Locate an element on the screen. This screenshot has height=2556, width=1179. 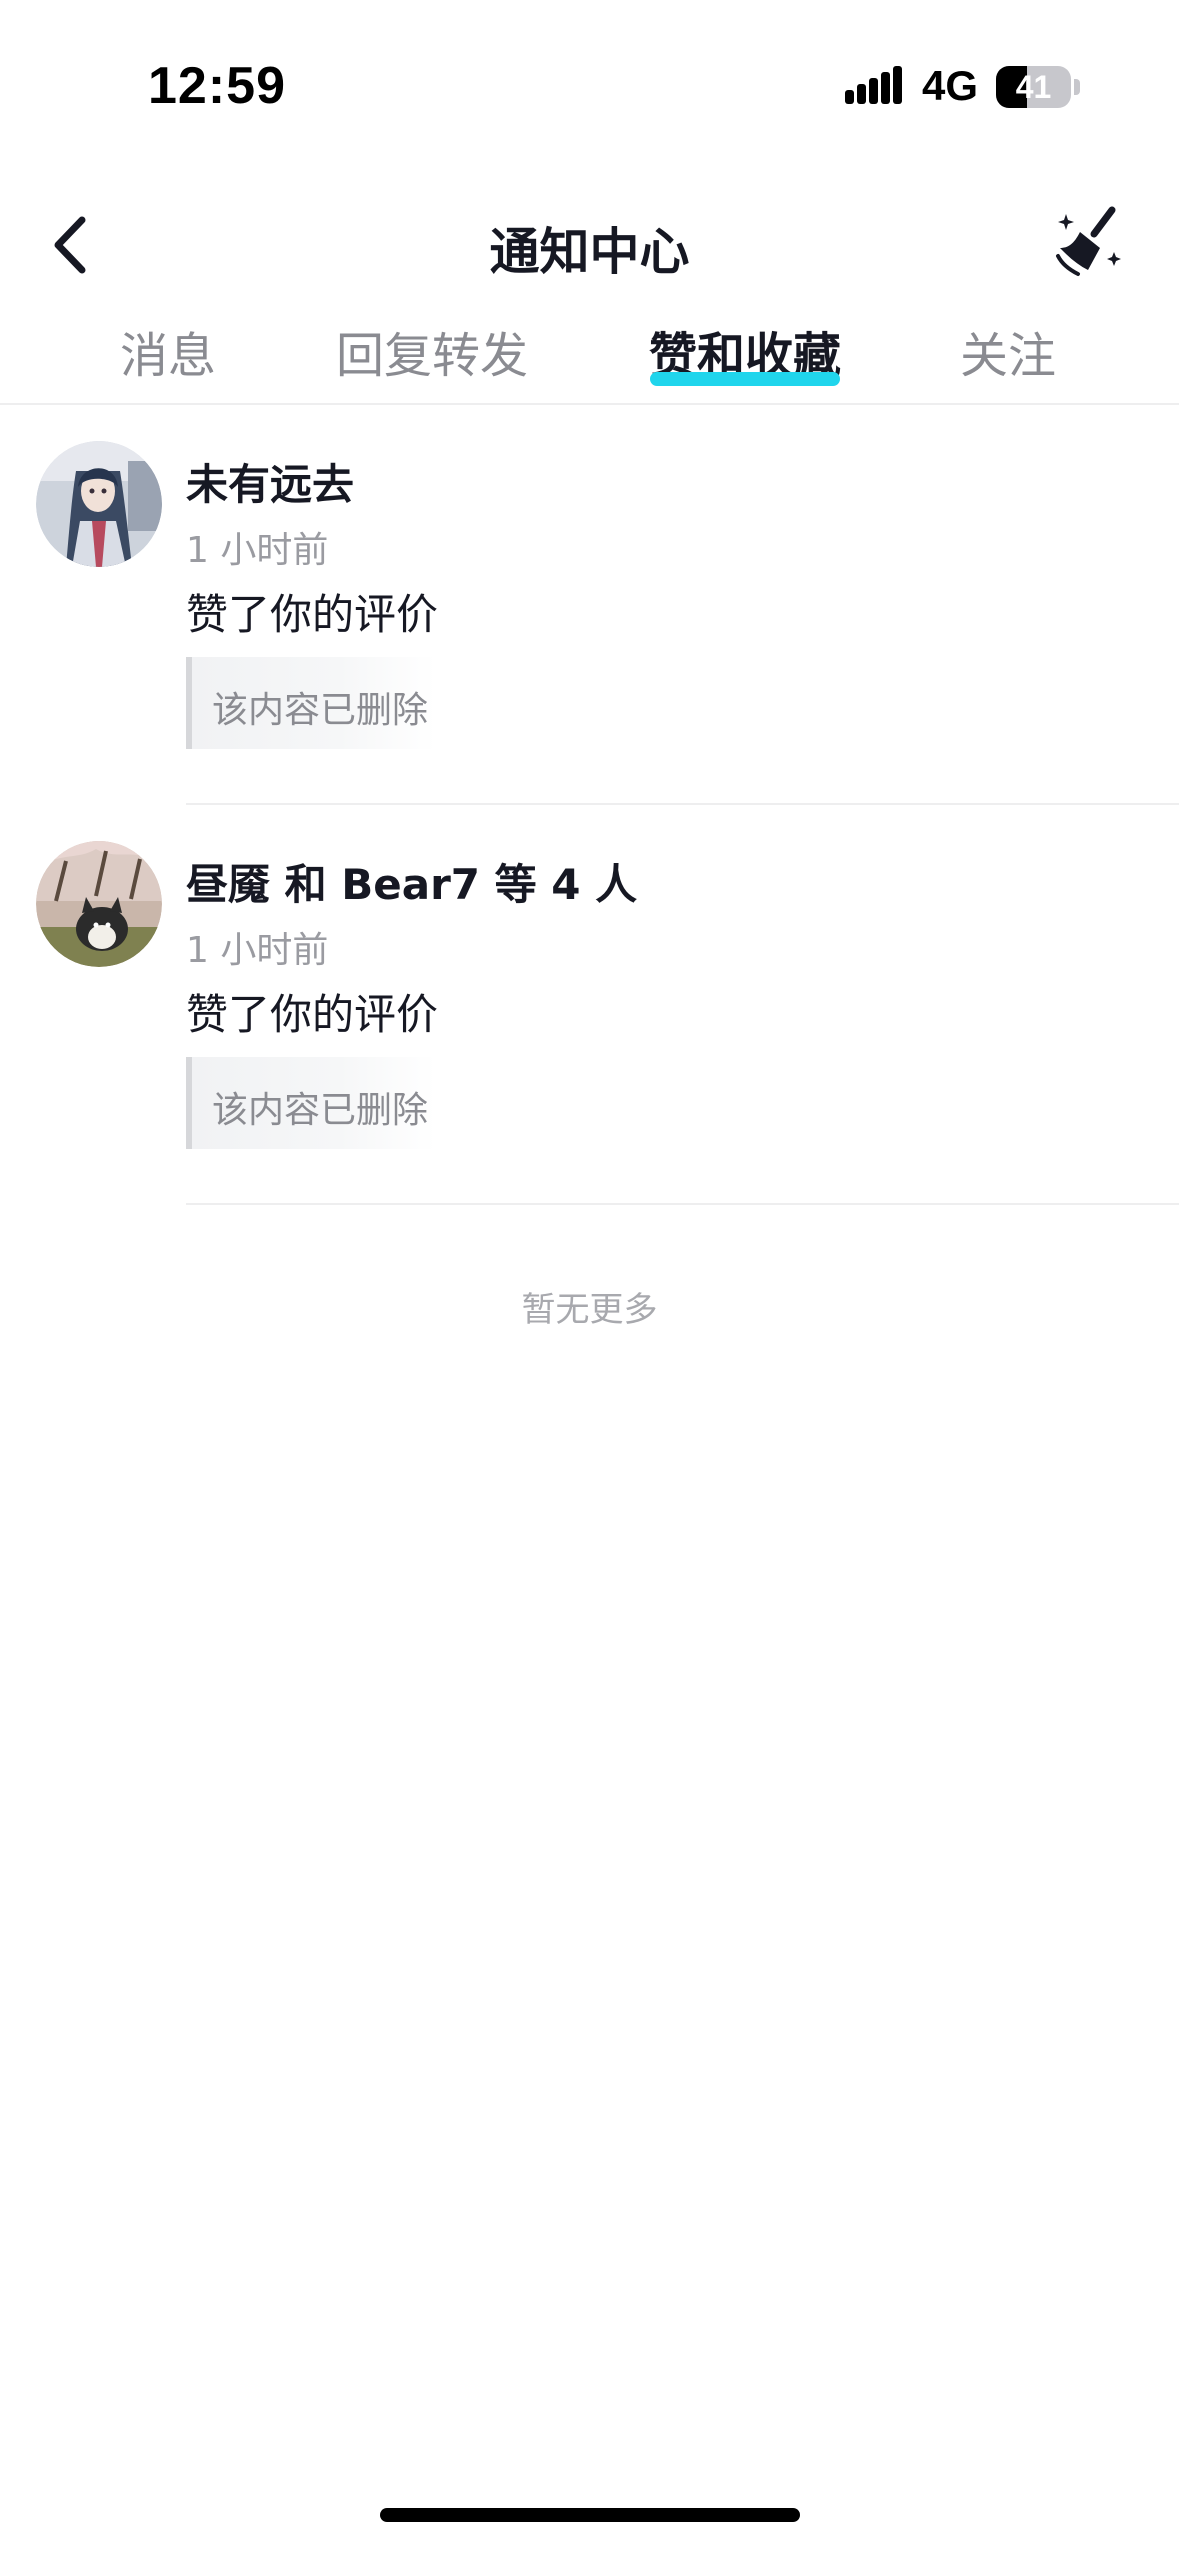
nav-header: 通知中心 is located at coordinates (589, 245).